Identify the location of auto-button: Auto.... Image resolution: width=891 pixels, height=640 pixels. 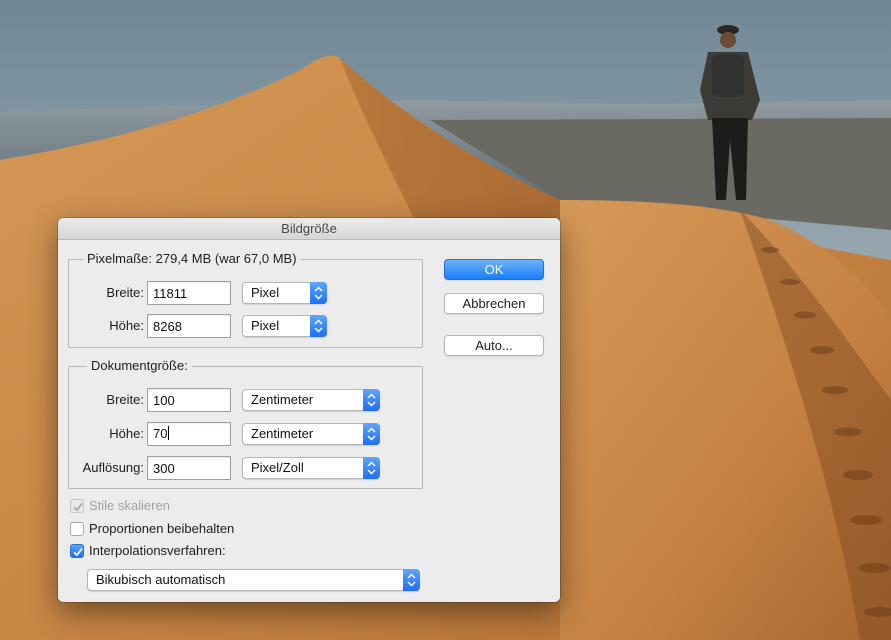
(494, 345).